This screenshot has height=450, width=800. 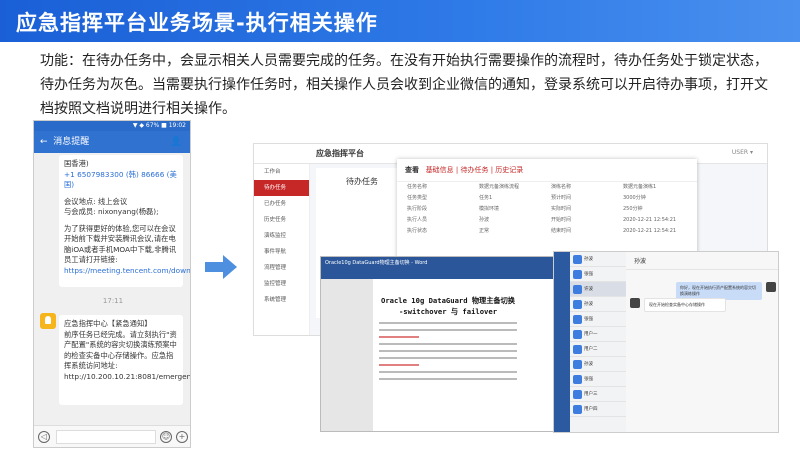 I want to click on person-icon: 👤, so click(x=176, y=142).